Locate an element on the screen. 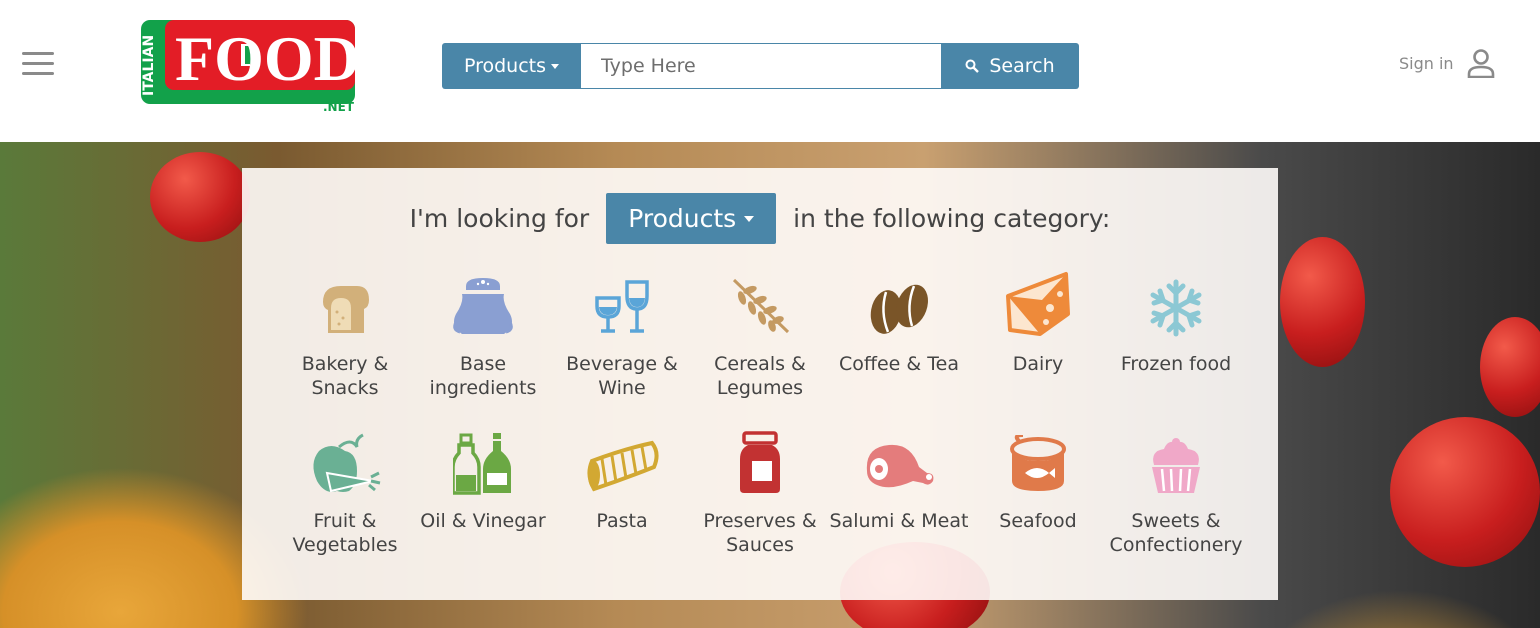 The width and height of the screenshot is (1540, 628). ham-icon is located at coordinates (900, 466).